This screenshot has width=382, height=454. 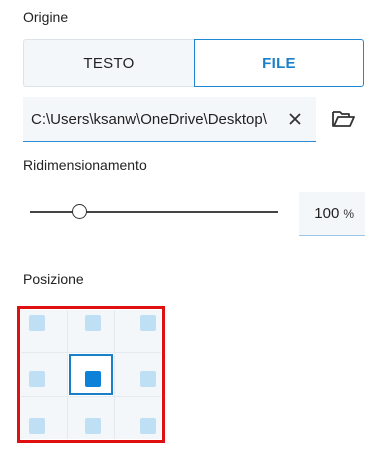 I want to click on file-path-input, so click(x=150, y=119).